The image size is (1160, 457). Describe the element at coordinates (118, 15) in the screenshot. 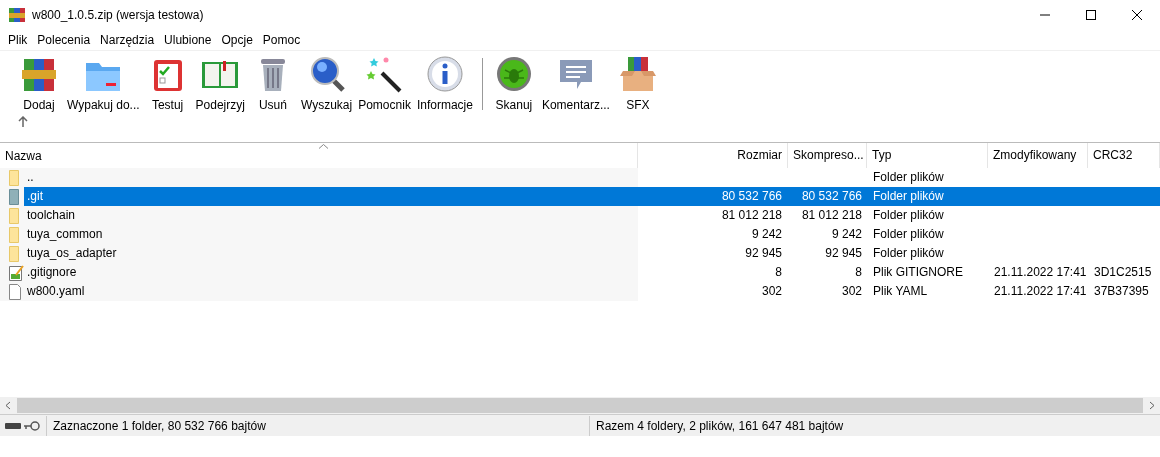

I see `window-title: w800_1.0.5.zip (wersja testowa)` at that location.